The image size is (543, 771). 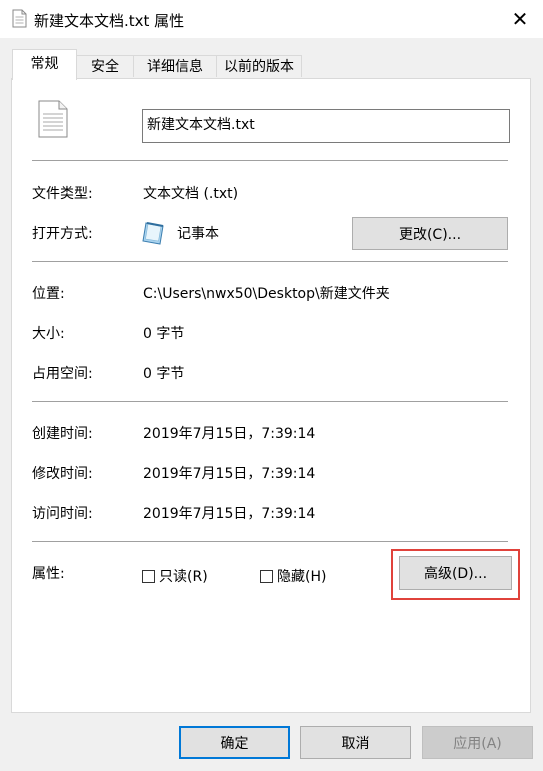 I want to click on attributes-label: 属性:, so click(x=48, y=574).